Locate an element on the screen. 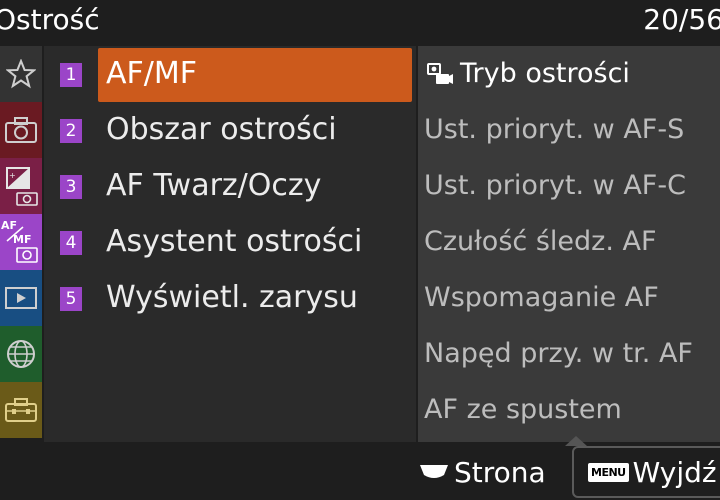  sidebar-item-playback is located at coordinates (21, 298).